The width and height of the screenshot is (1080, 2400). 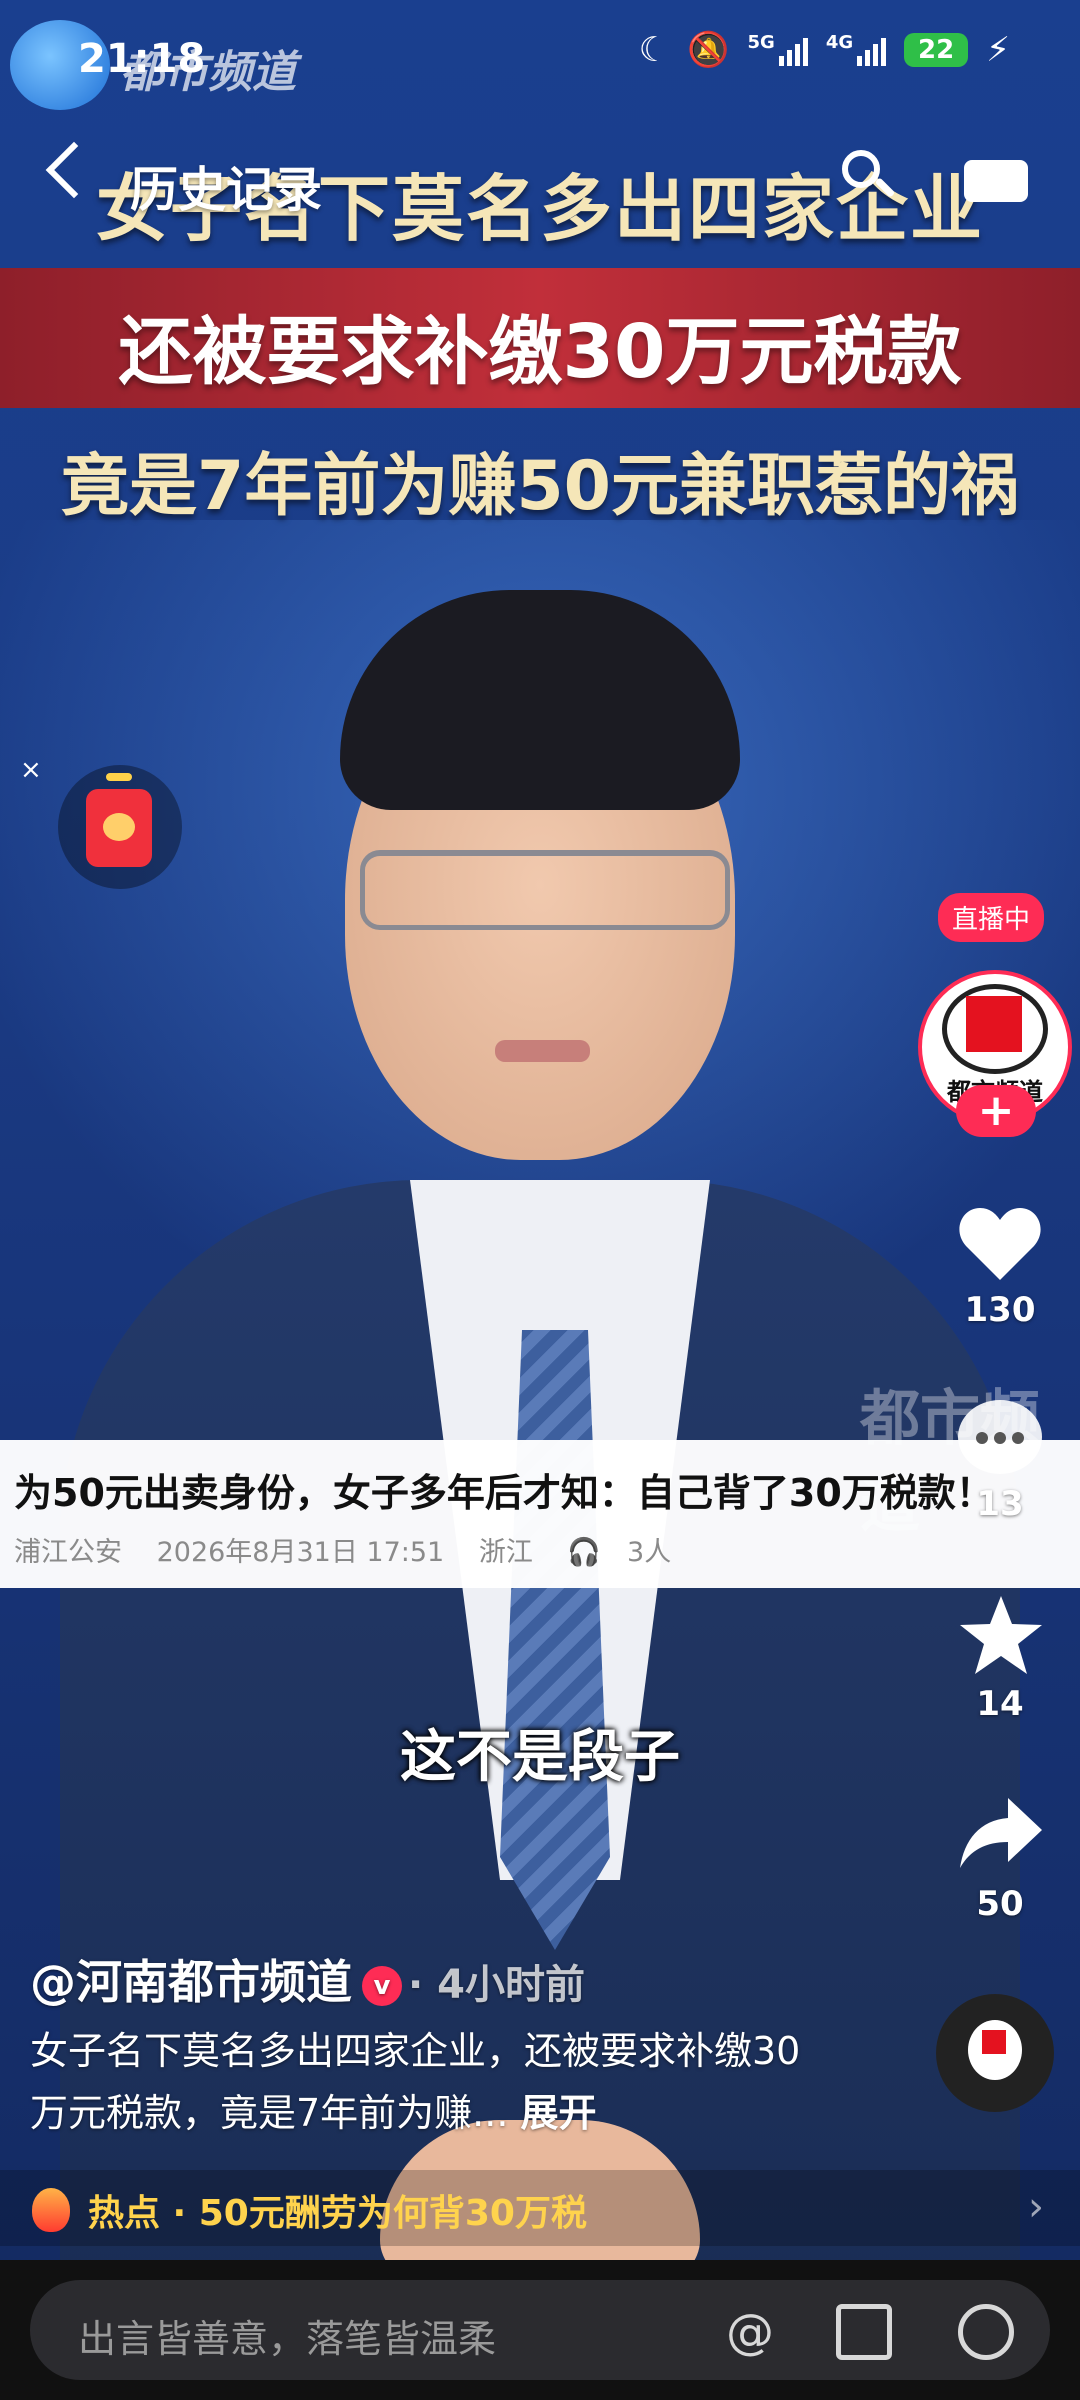 What do you see at coordinates (119, 777) in the screenshot?
I see `red-packet-progress` at bounding box center [119, 777].